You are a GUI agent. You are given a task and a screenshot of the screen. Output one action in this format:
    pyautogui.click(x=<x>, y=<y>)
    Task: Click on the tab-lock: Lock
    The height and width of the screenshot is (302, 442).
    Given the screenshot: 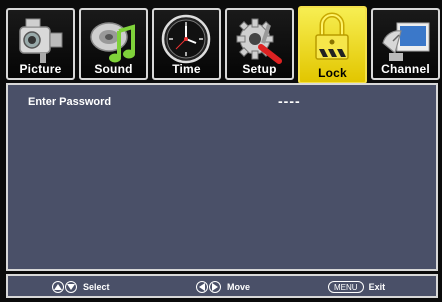 What is the action you would take?
    pyautogui.click(x=332, y=45)
    